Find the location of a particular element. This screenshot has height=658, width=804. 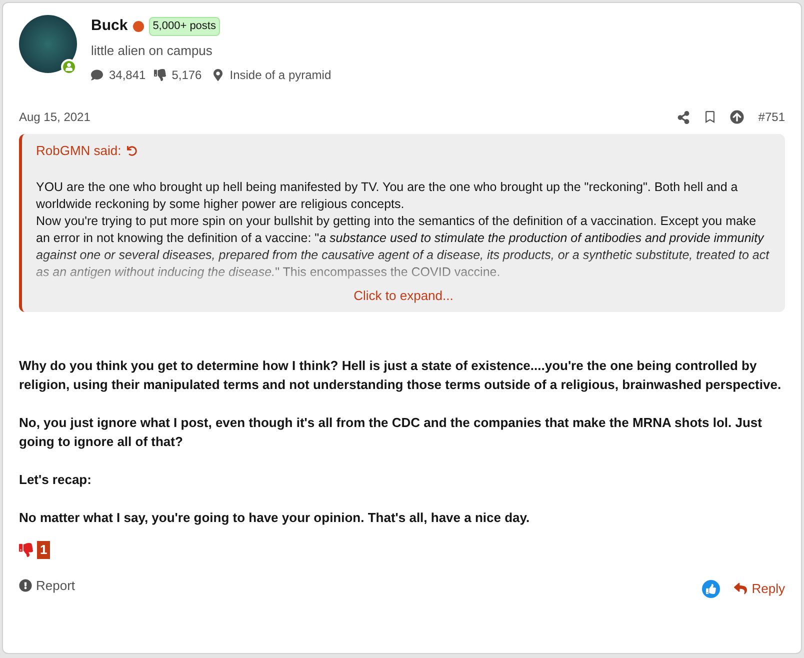

quote-text: YOU are the one who brought up hell being manifested by TV. You are the one who brought up the "reckoning". Both hell and a worldwide reckoning by some higher power are religious concepts. is located at coordinates (387, 196).